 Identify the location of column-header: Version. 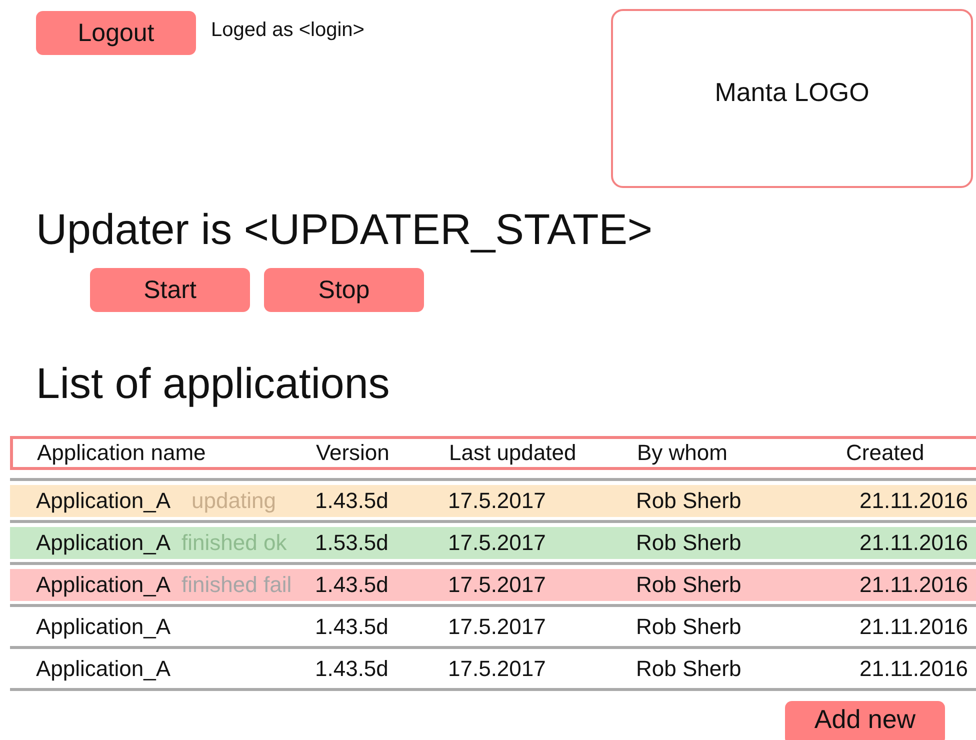
(353, 453).